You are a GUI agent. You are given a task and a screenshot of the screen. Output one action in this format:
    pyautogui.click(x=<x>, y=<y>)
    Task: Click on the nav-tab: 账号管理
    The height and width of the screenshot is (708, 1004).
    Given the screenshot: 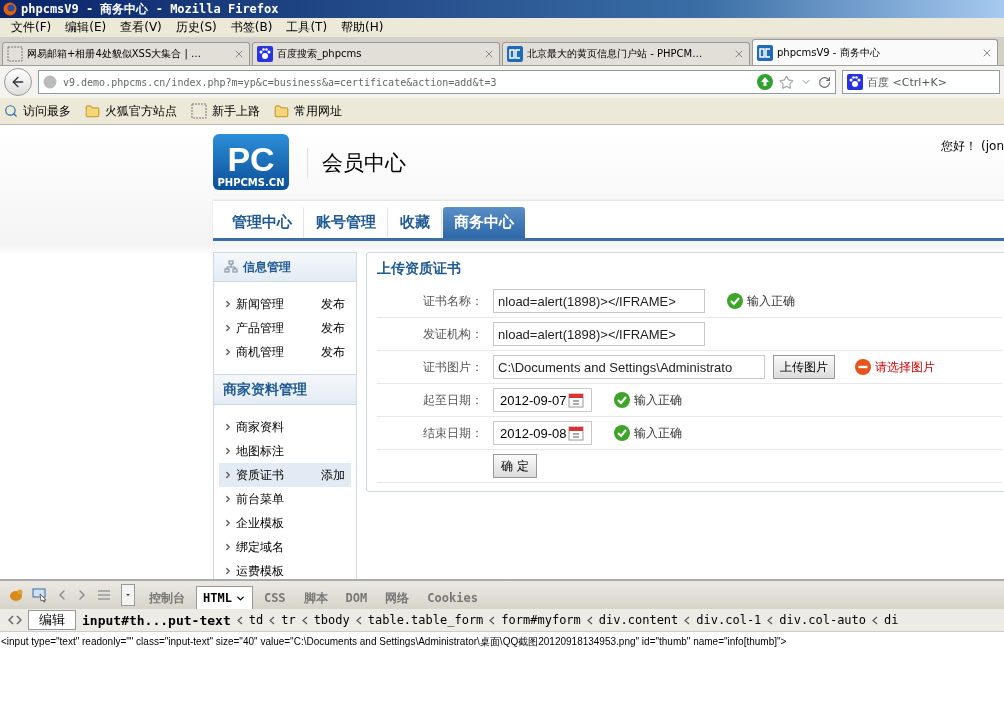 What is the action you would take?
    pyautogui.click(x=346, y=222)
    